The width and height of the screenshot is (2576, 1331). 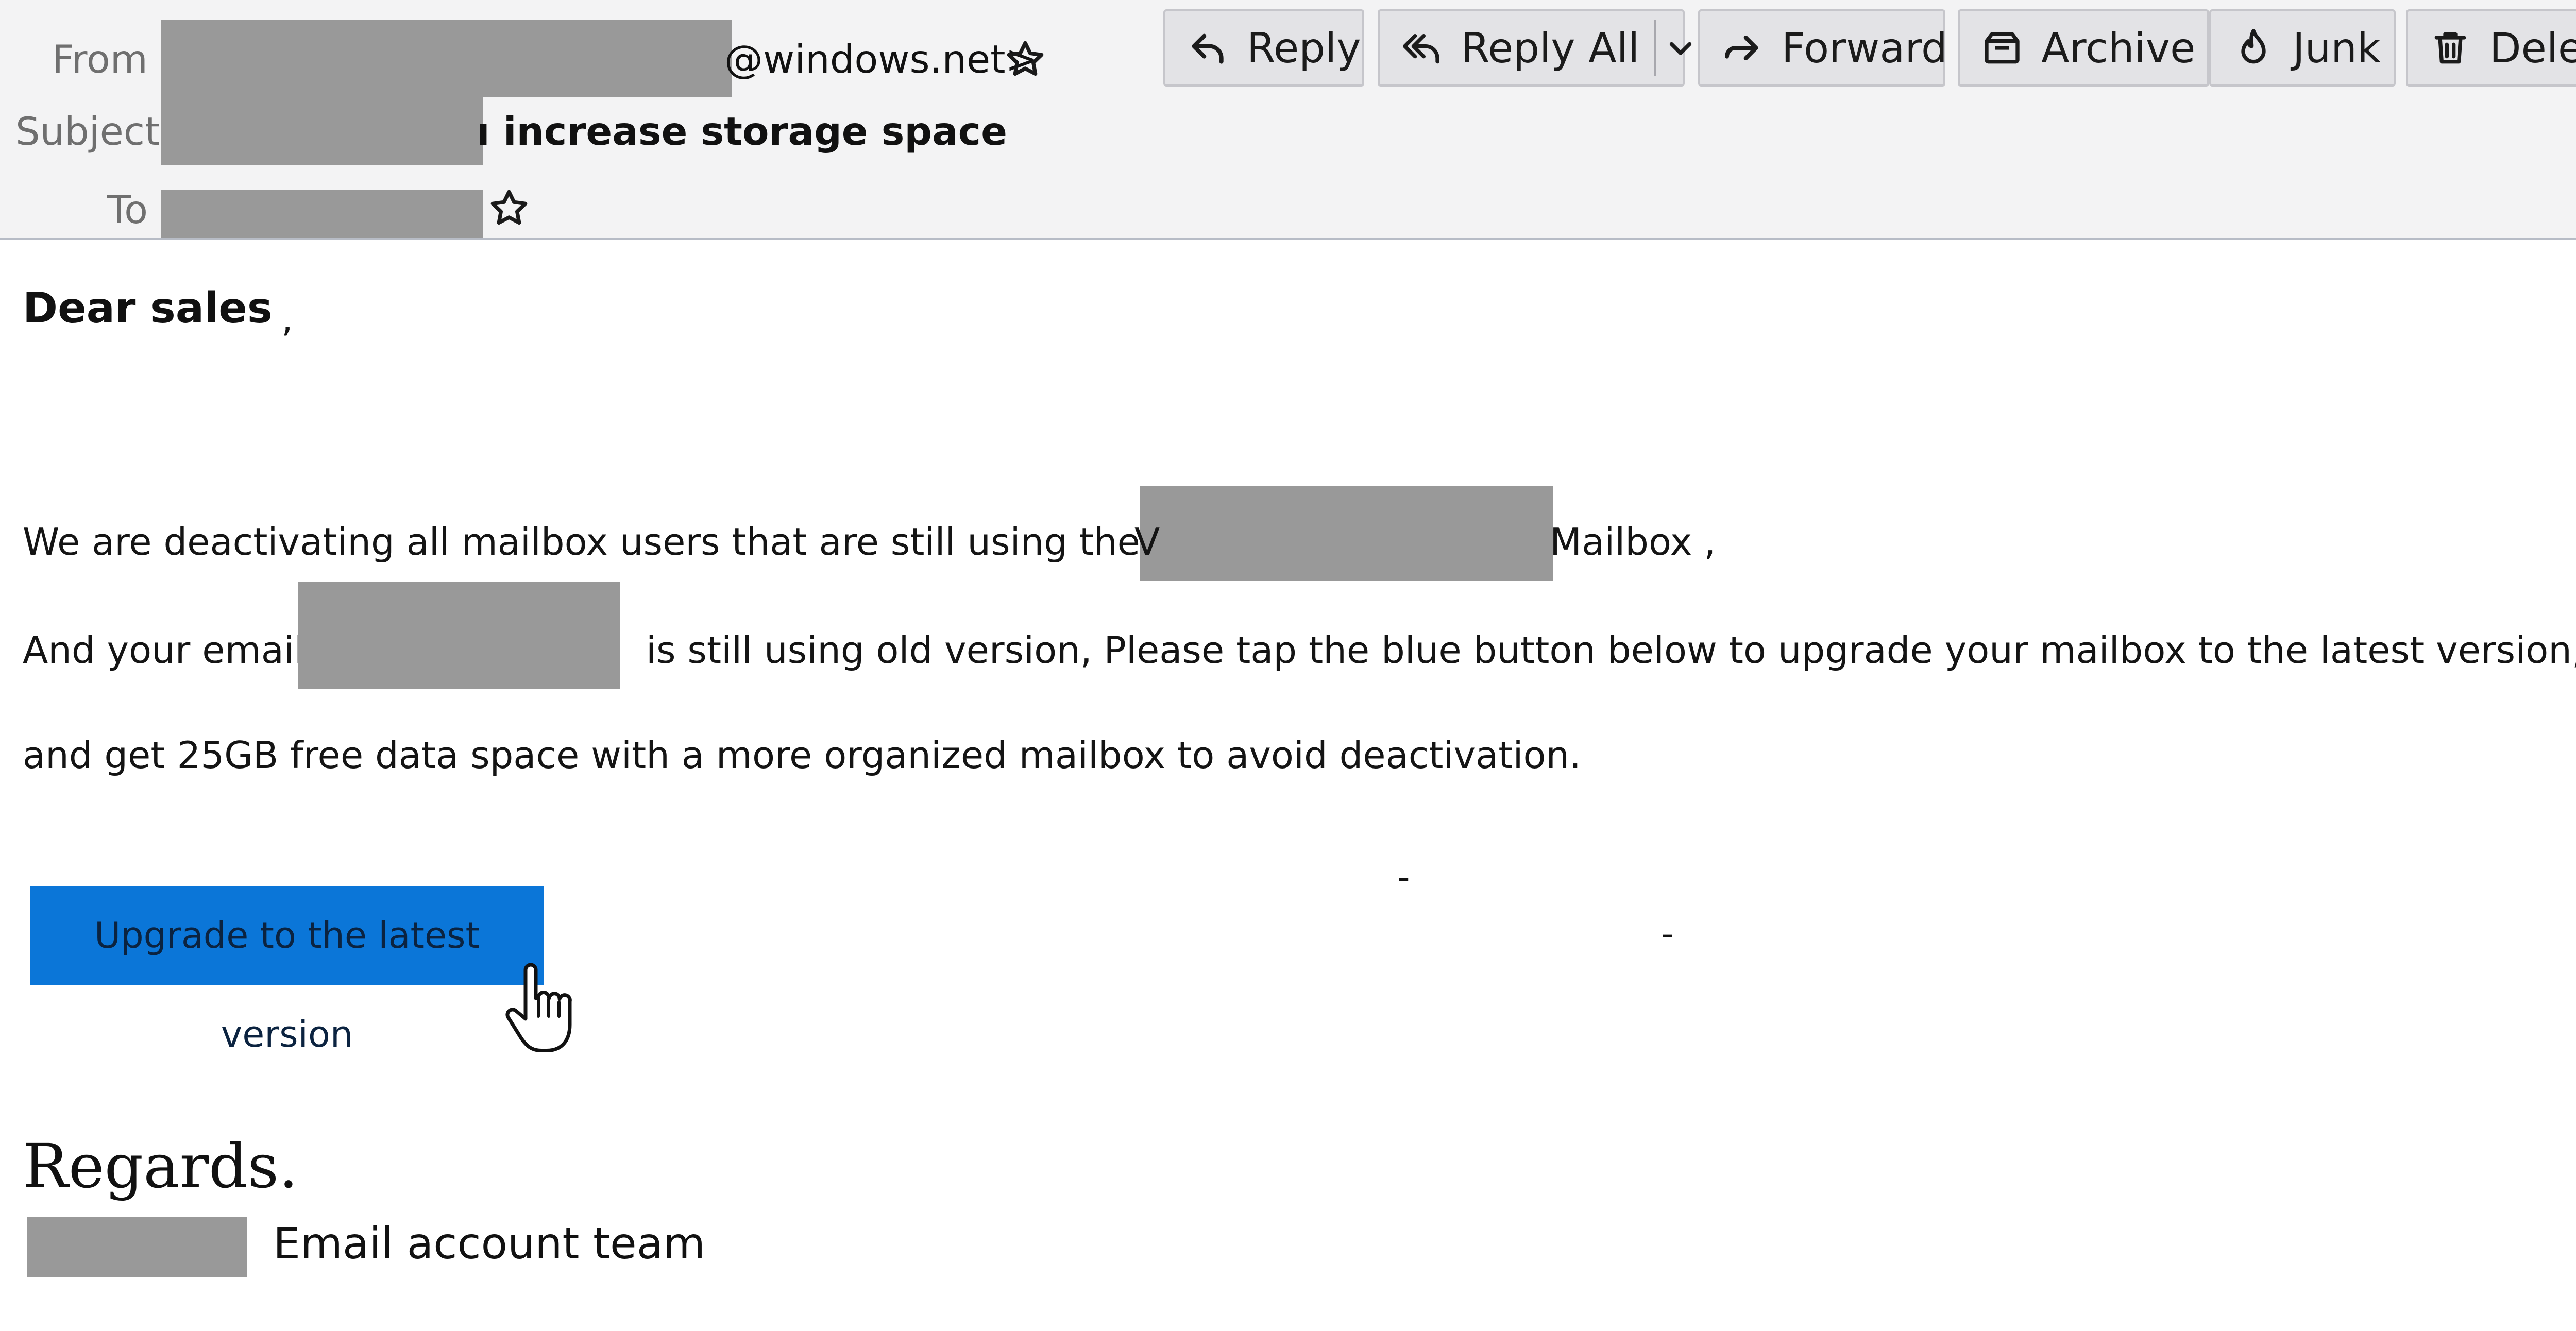 I want to click on reply-all-button: Reply All, so click(x=1535, y=48).